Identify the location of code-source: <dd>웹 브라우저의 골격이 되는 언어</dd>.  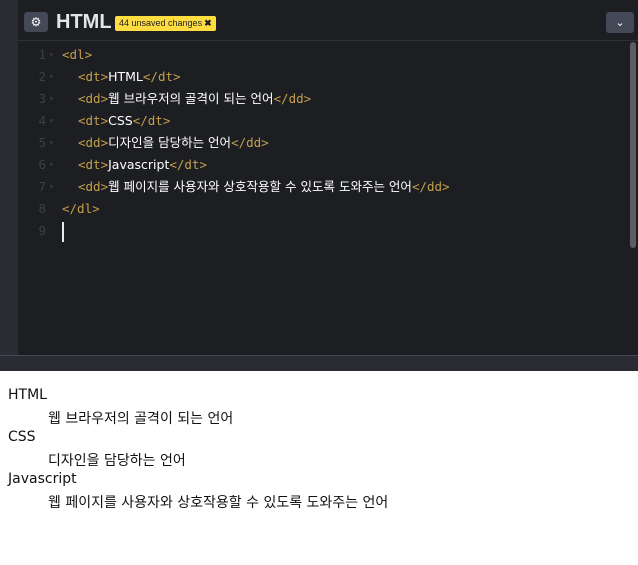
(194, 99).